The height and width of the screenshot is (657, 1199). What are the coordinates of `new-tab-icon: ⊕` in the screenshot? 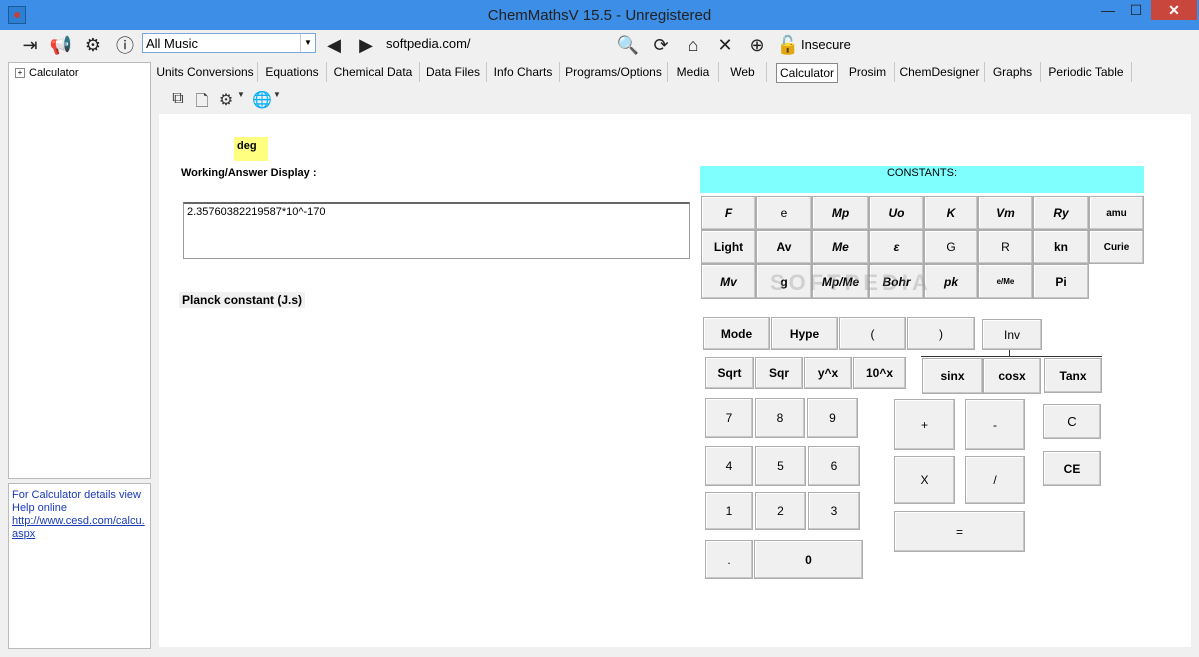 It's located at (757, 45).